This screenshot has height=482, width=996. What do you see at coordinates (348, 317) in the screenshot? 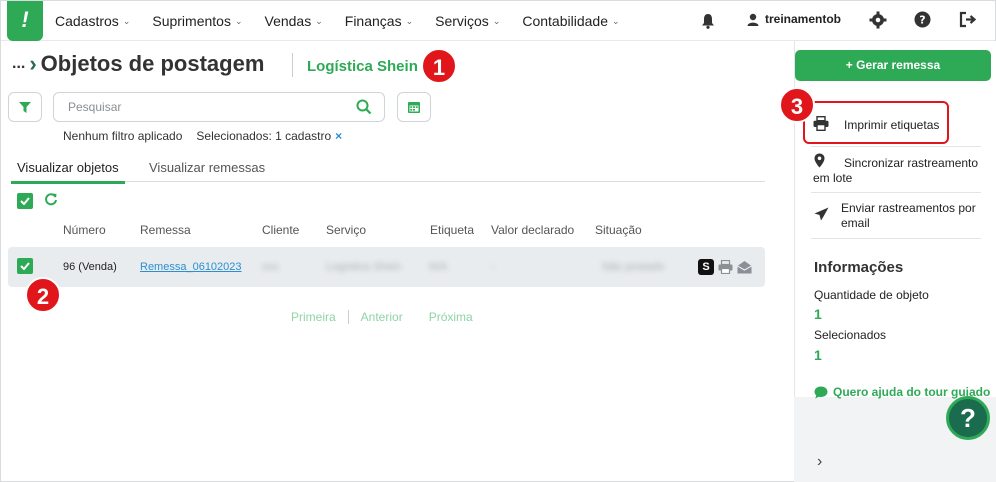
I see `pager-divider` at bounding box center [348, 317].